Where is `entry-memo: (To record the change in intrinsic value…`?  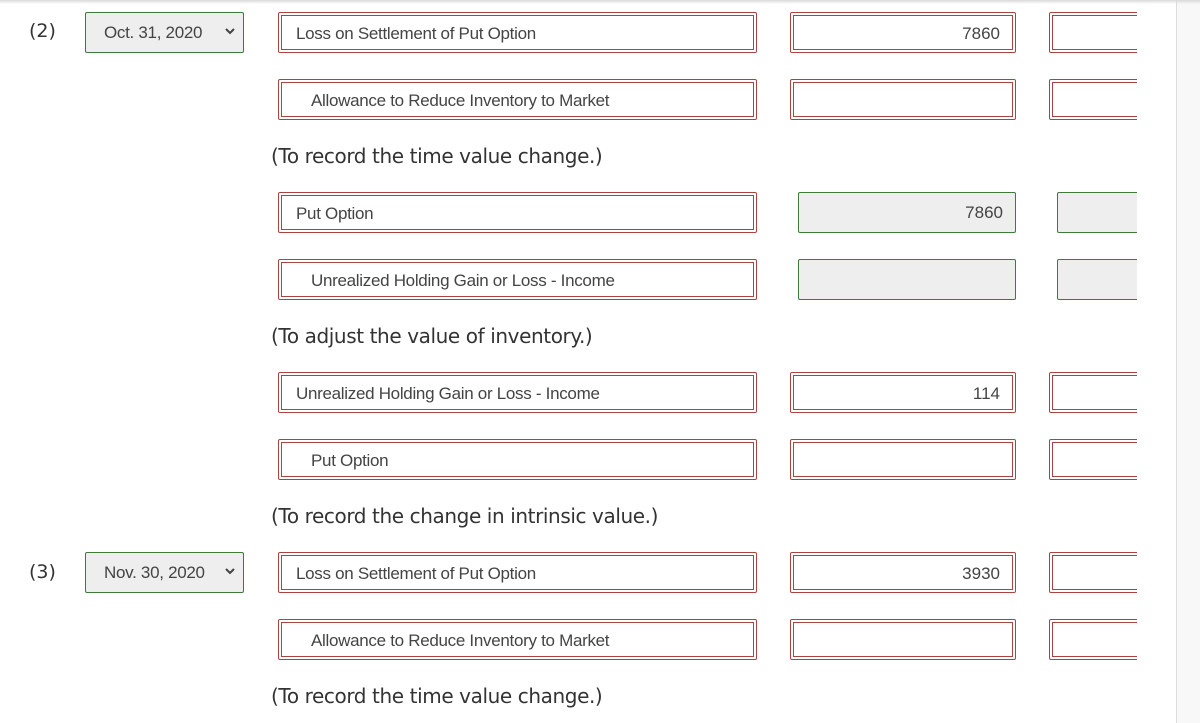 entry-memo: (To record the change in intrinsic value… is located at coordinates (465, 516).